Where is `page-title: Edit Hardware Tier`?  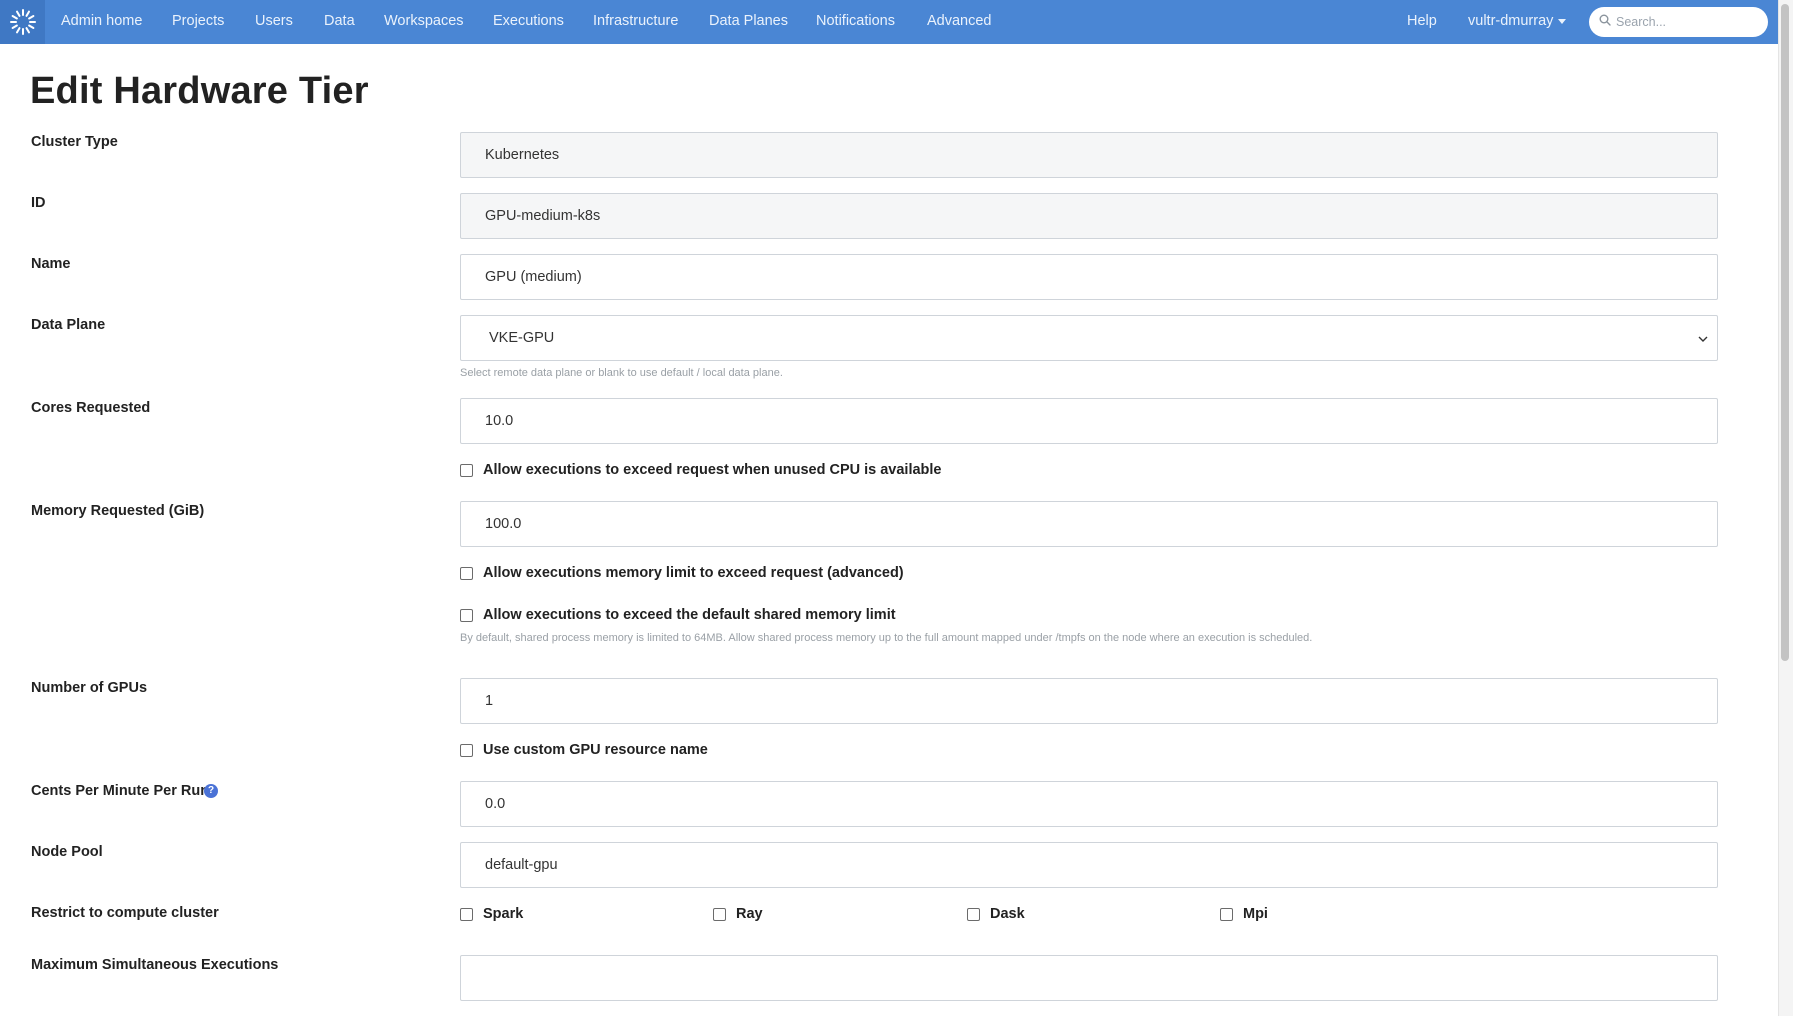 page-title: Edit Hardware Tier is located at coordinates (199, 91).